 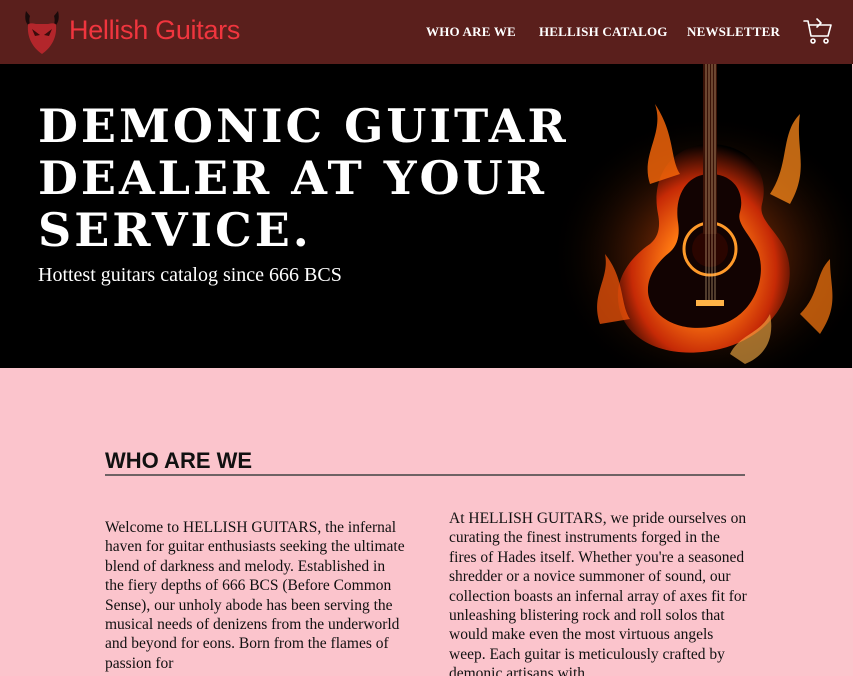 What do you see at coordinates (154, 30) in the screenshot?
I see `brand-name: Hellish Guitars` at bounding box center [154, 30].